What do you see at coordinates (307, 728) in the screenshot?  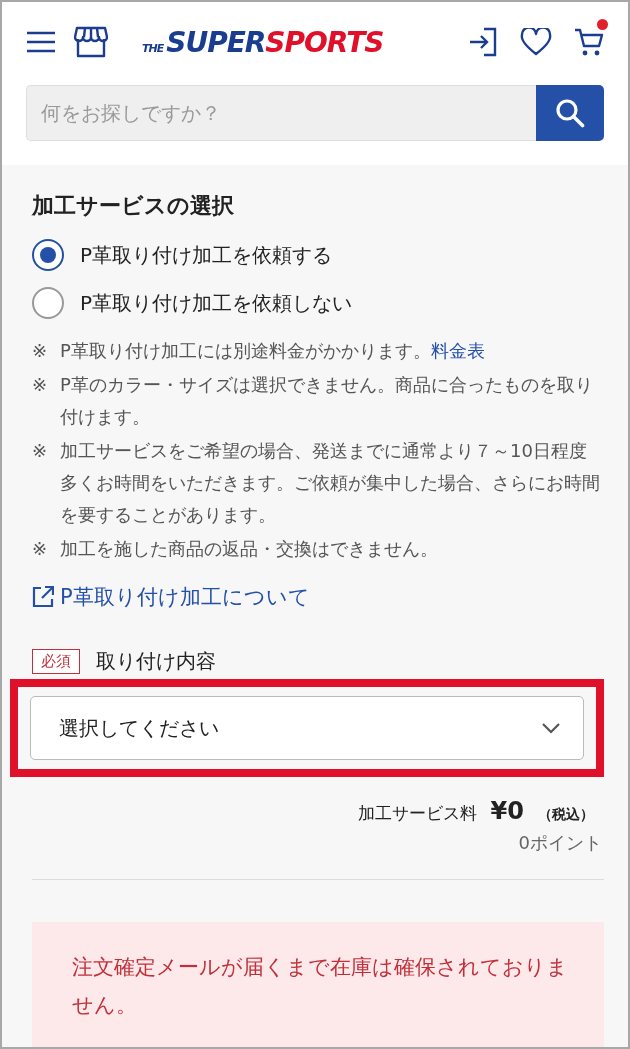 I see `select-dropdown: 選択してください` at bounding box center [307, 728].